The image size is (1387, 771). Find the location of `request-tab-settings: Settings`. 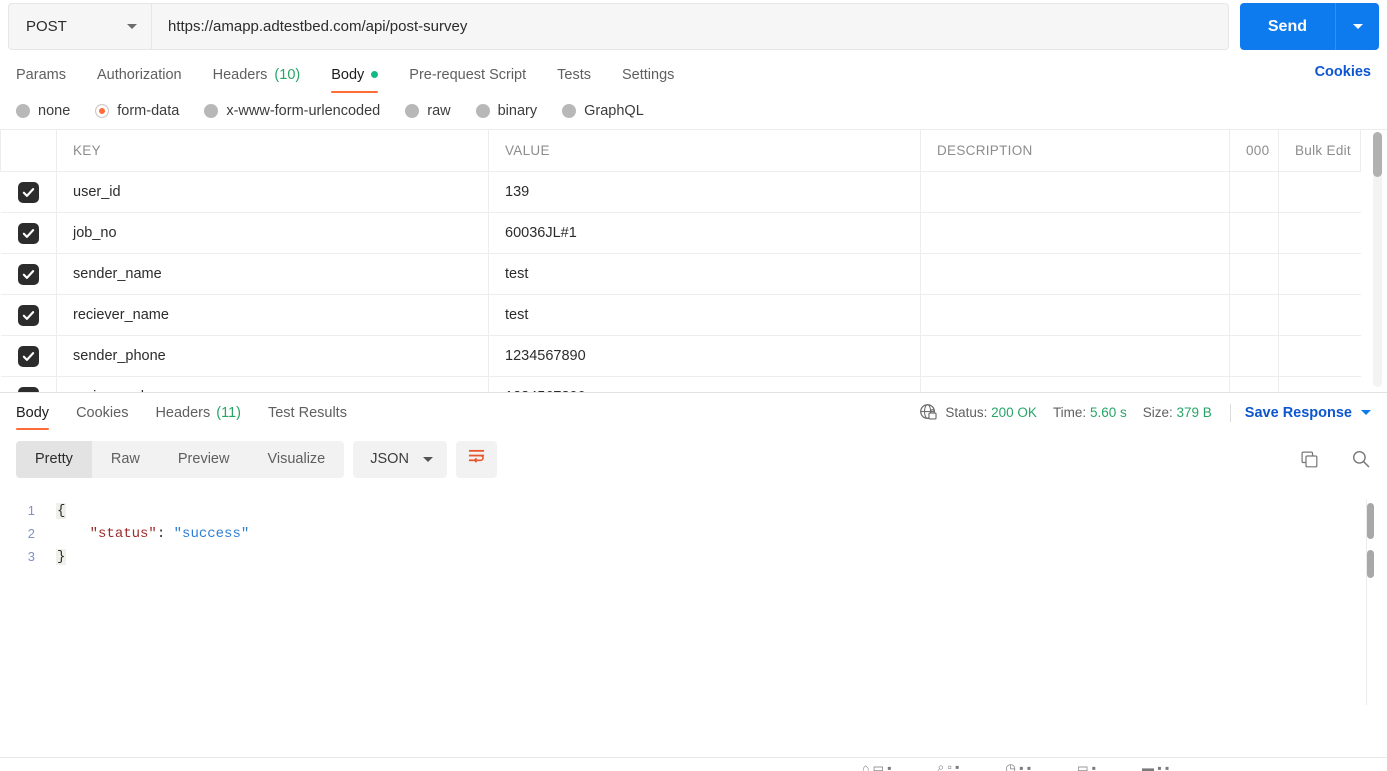

request-tab-settings: Settings is located at coordinates (648, 74).